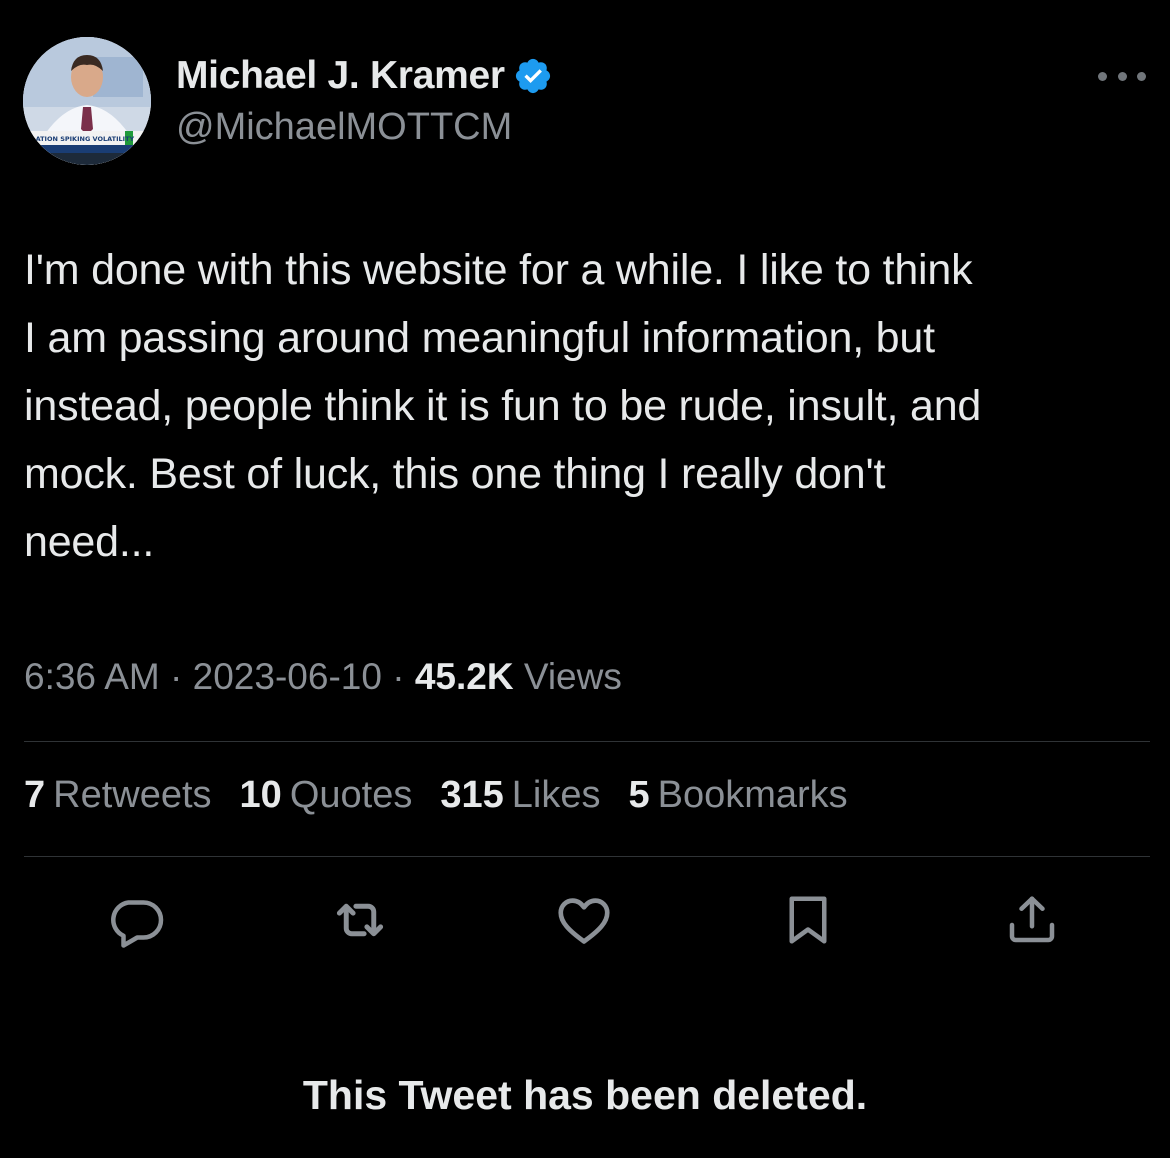 This screenshot has height=1158, width=1170. I want to click on stat-count: 10, so click(260, 795).